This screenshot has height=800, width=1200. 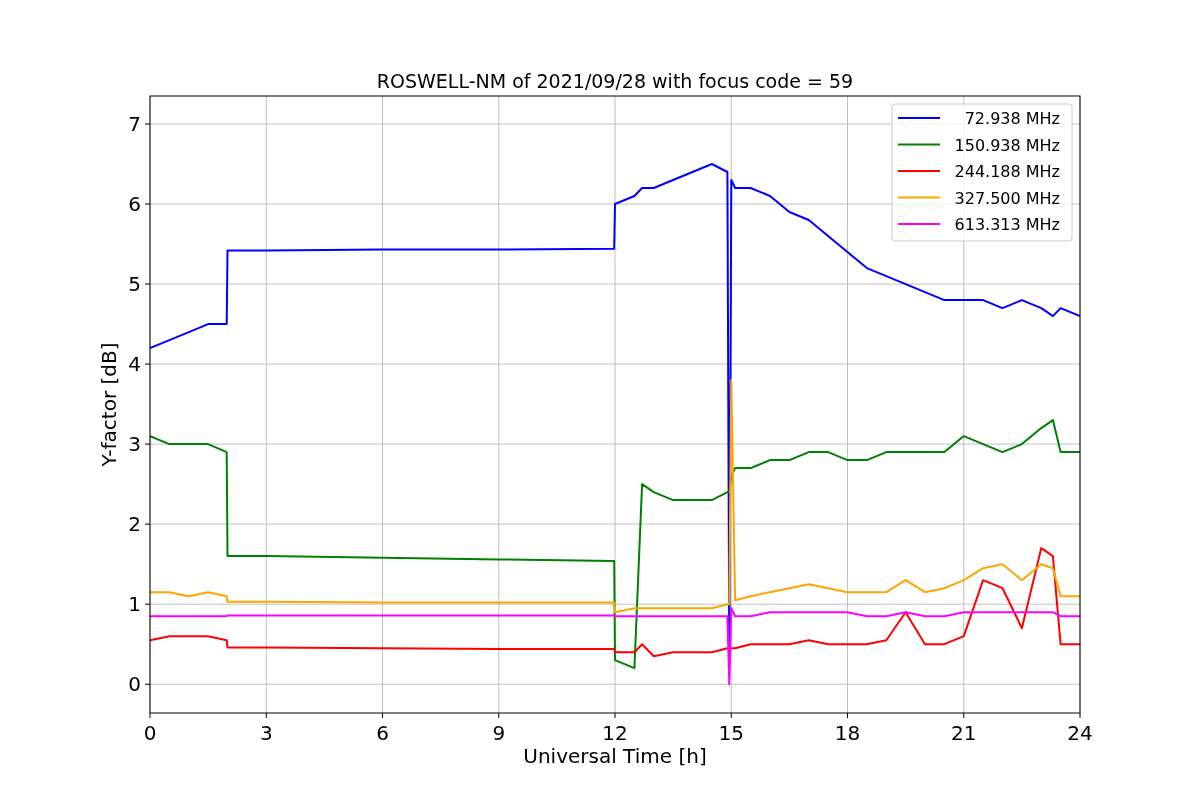 What do you see at coordinates (499, 733) in the screenshot?
I see `x-tick-label: 9` at bounding box center [499, 733].